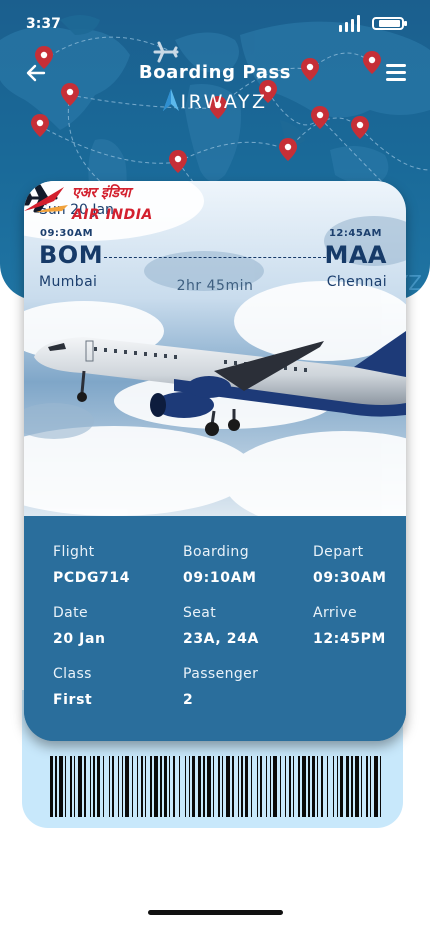  What do you see at coordinates (221, 639) in the screenshot?
I see `detail-value: 23A, 24A` at bounding box center [221, 639].